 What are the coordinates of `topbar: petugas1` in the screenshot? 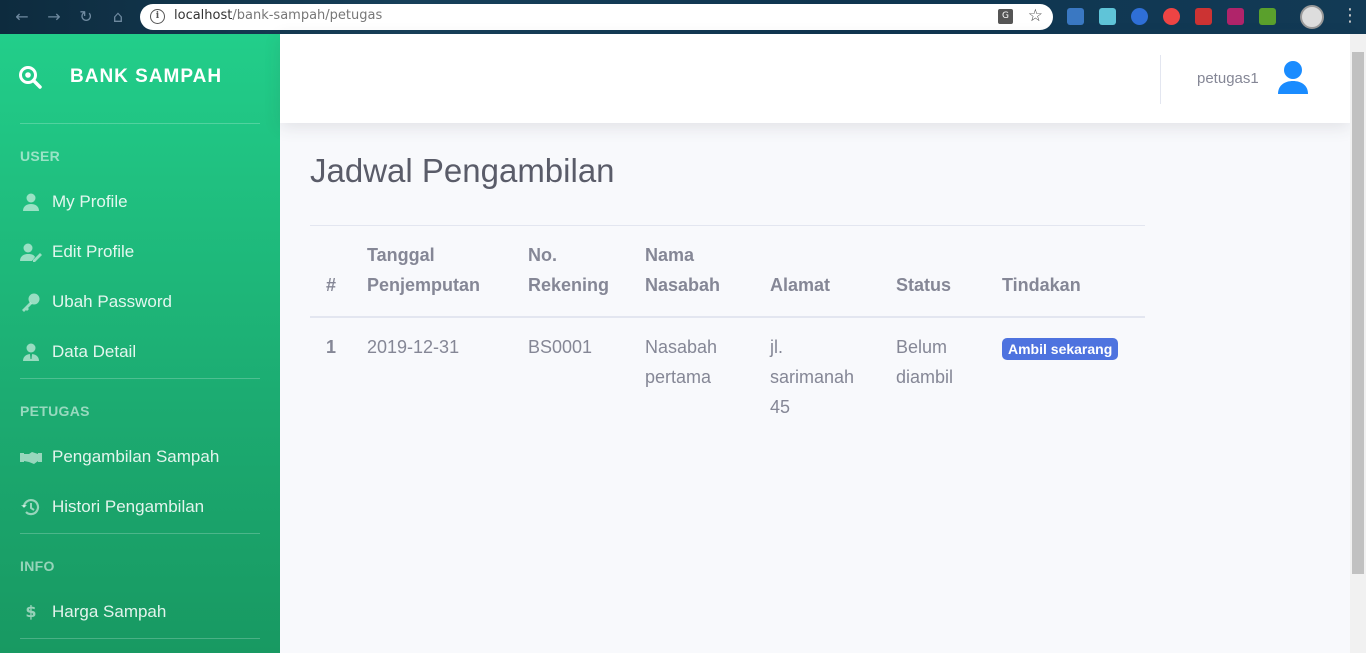 It's located at (815, 78).